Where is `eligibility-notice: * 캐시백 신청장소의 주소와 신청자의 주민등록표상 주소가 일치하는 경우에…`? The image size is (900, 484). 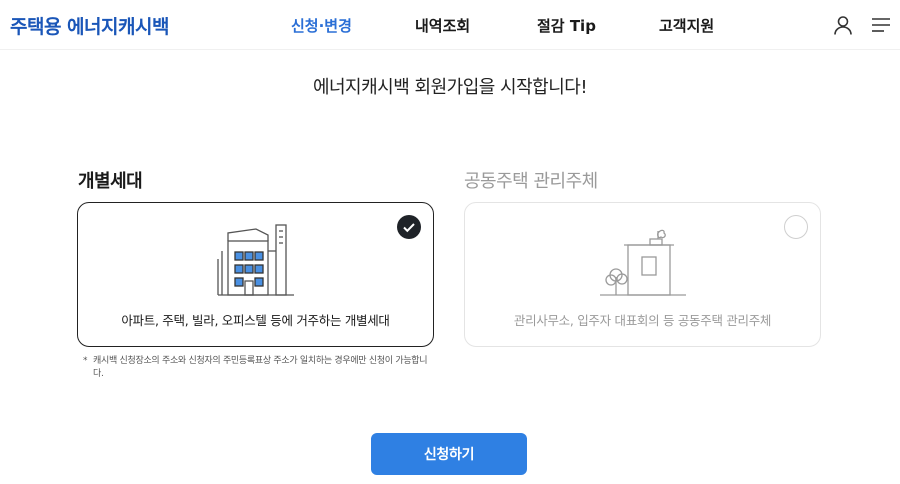
eligibility-notice: * 캐시백 신청장소의 주소와 신청자의 주민등록표상 주소가 일치하는 경우에… is located at coordinates (259, 368).